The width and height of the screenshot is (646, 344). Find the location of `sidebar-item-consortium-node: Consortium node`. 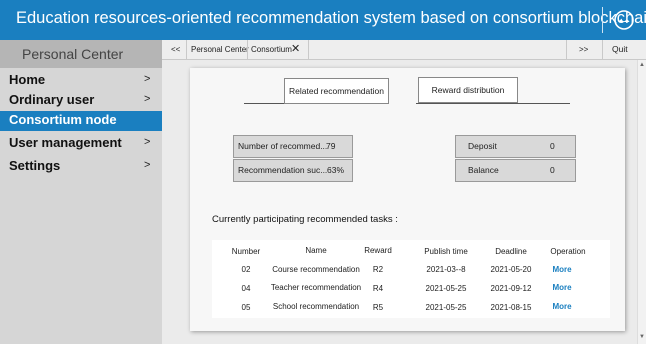

sidebar-item-consortium-node: Consortium node is located at coordinates (81, 121).